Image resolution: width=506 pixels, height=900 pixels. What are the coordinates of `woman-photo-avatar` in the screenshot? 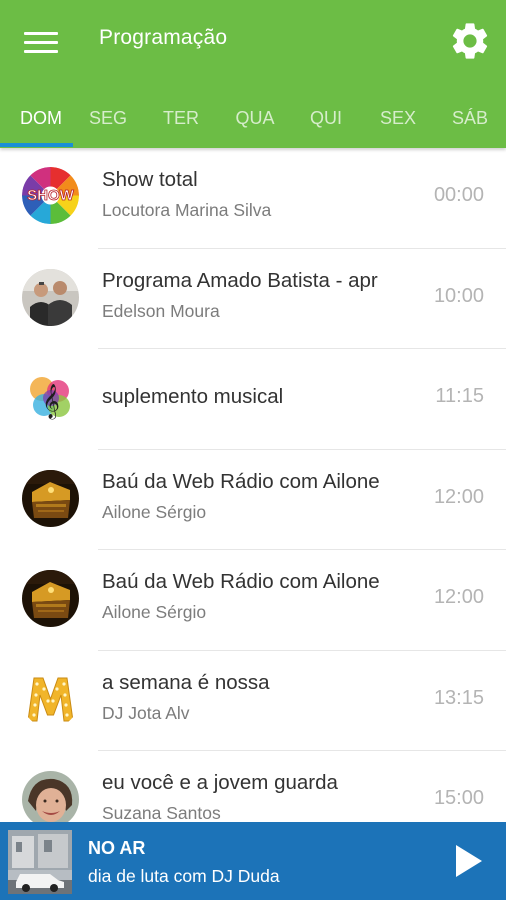 It's located at (50, 799).